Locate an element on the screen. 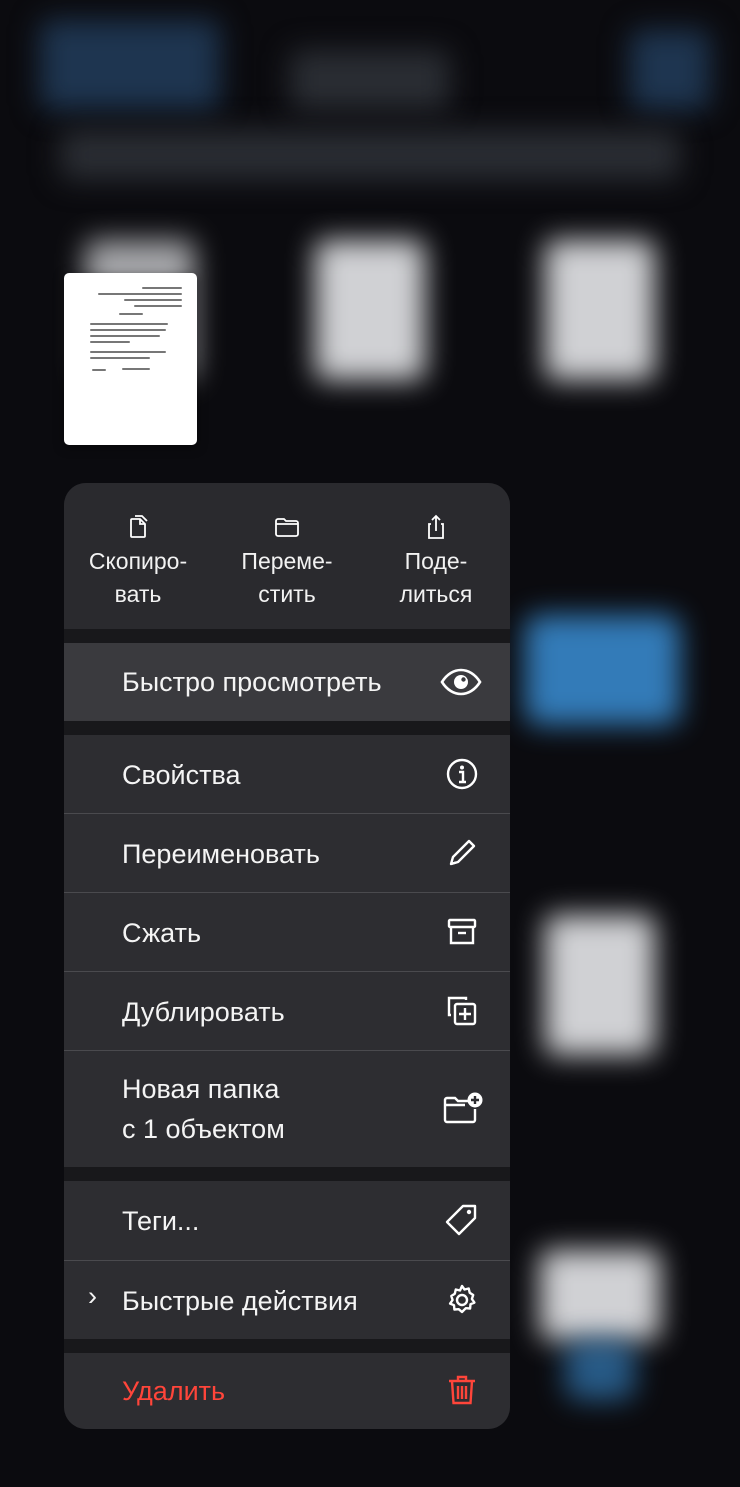  duplicate-icon is located at coordinates (462, 1011).